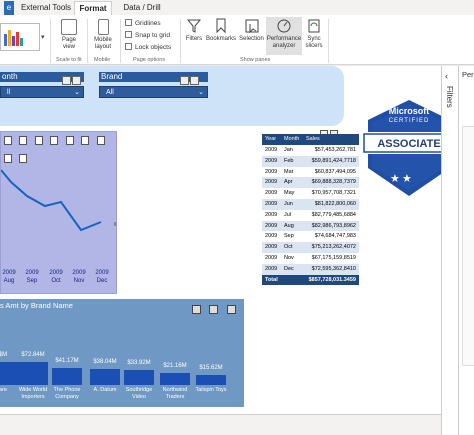  Describe the element at coordinates (36, 305) in the screenshot. I see `bar-chart-title: s Amt by Brand Name` at that location.